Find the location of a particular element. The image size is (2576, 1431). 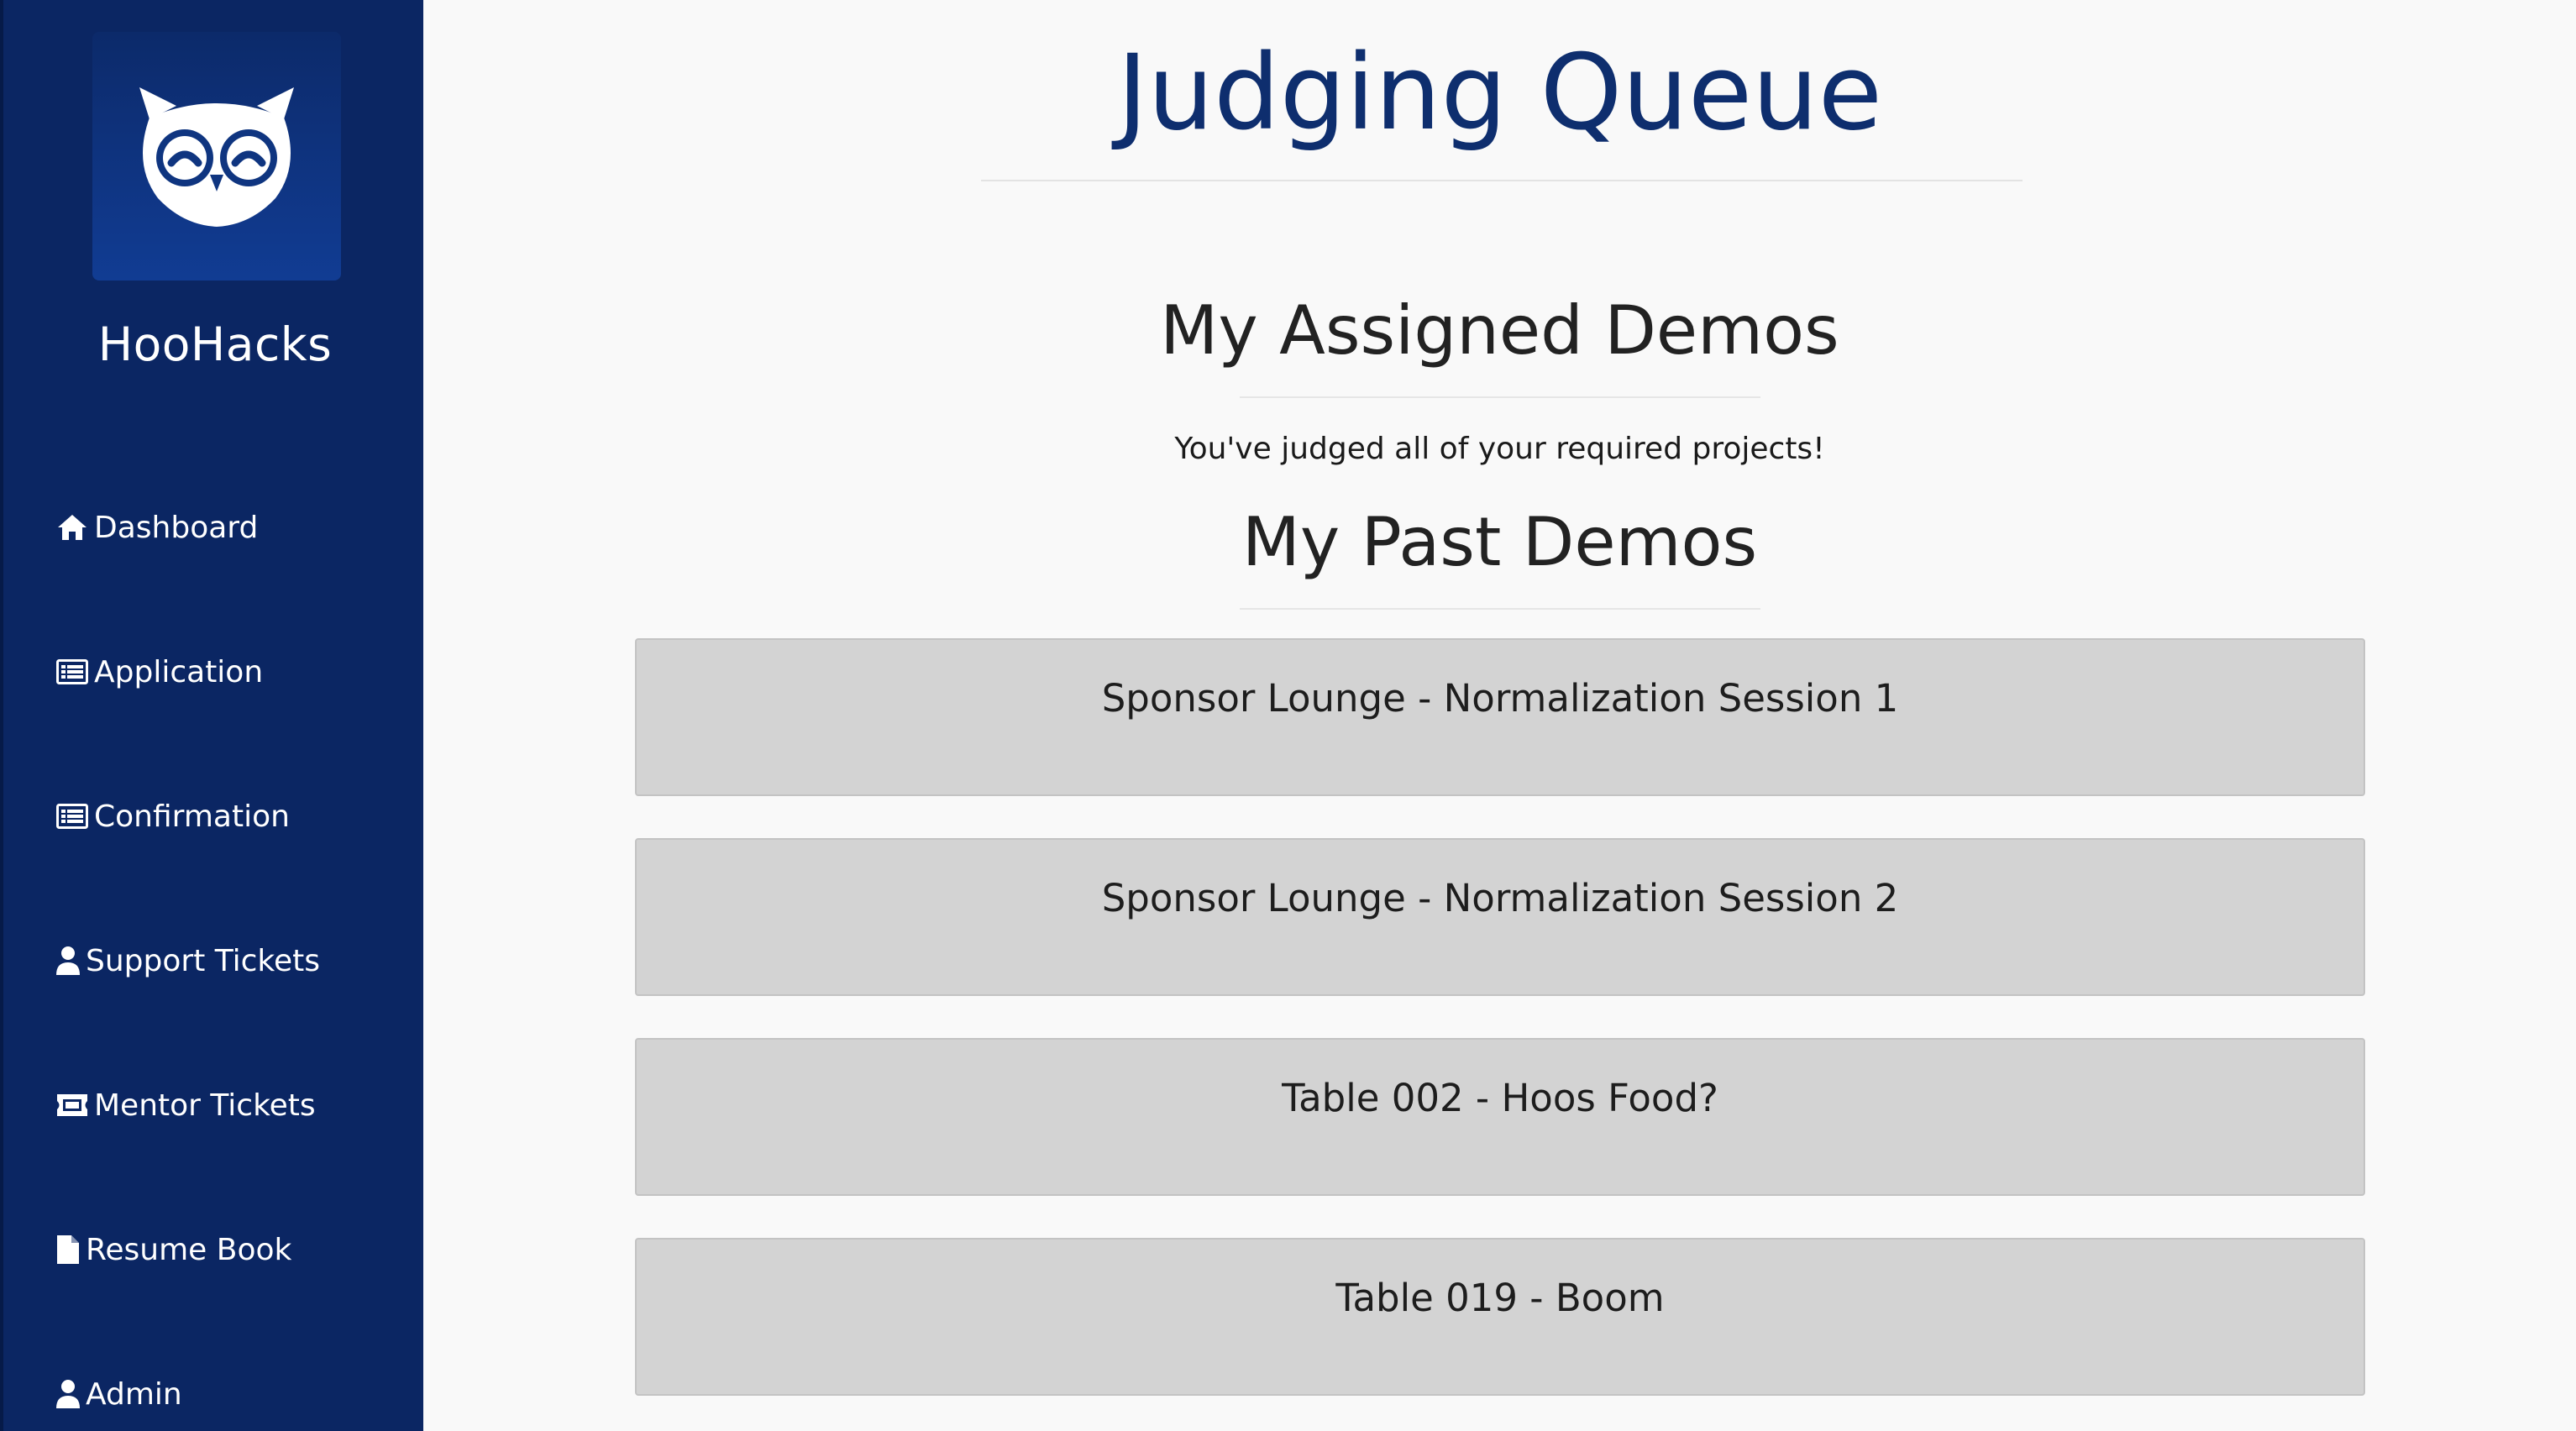

sidebar-item-dashboard: Dashboard is located at coordinates (156, 528).